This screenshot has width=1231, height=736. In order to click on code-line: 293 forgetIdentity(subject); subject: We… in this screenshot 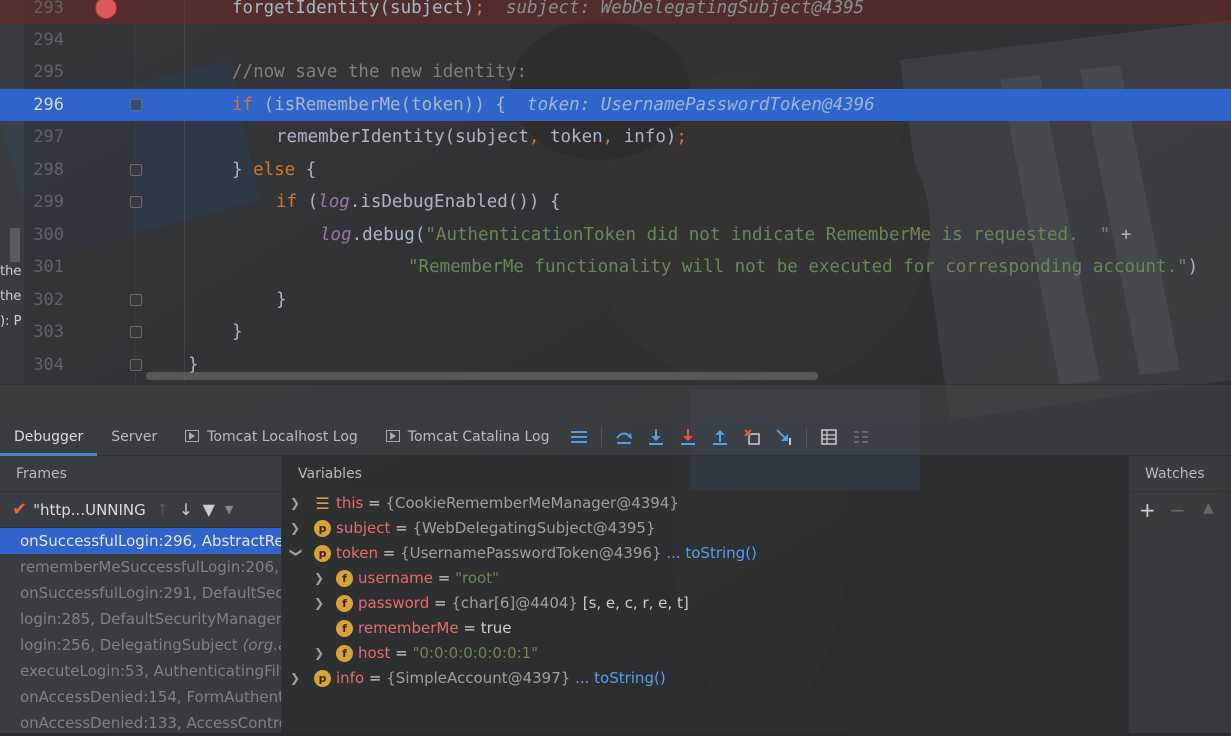, I will do `click(615, 12)`.